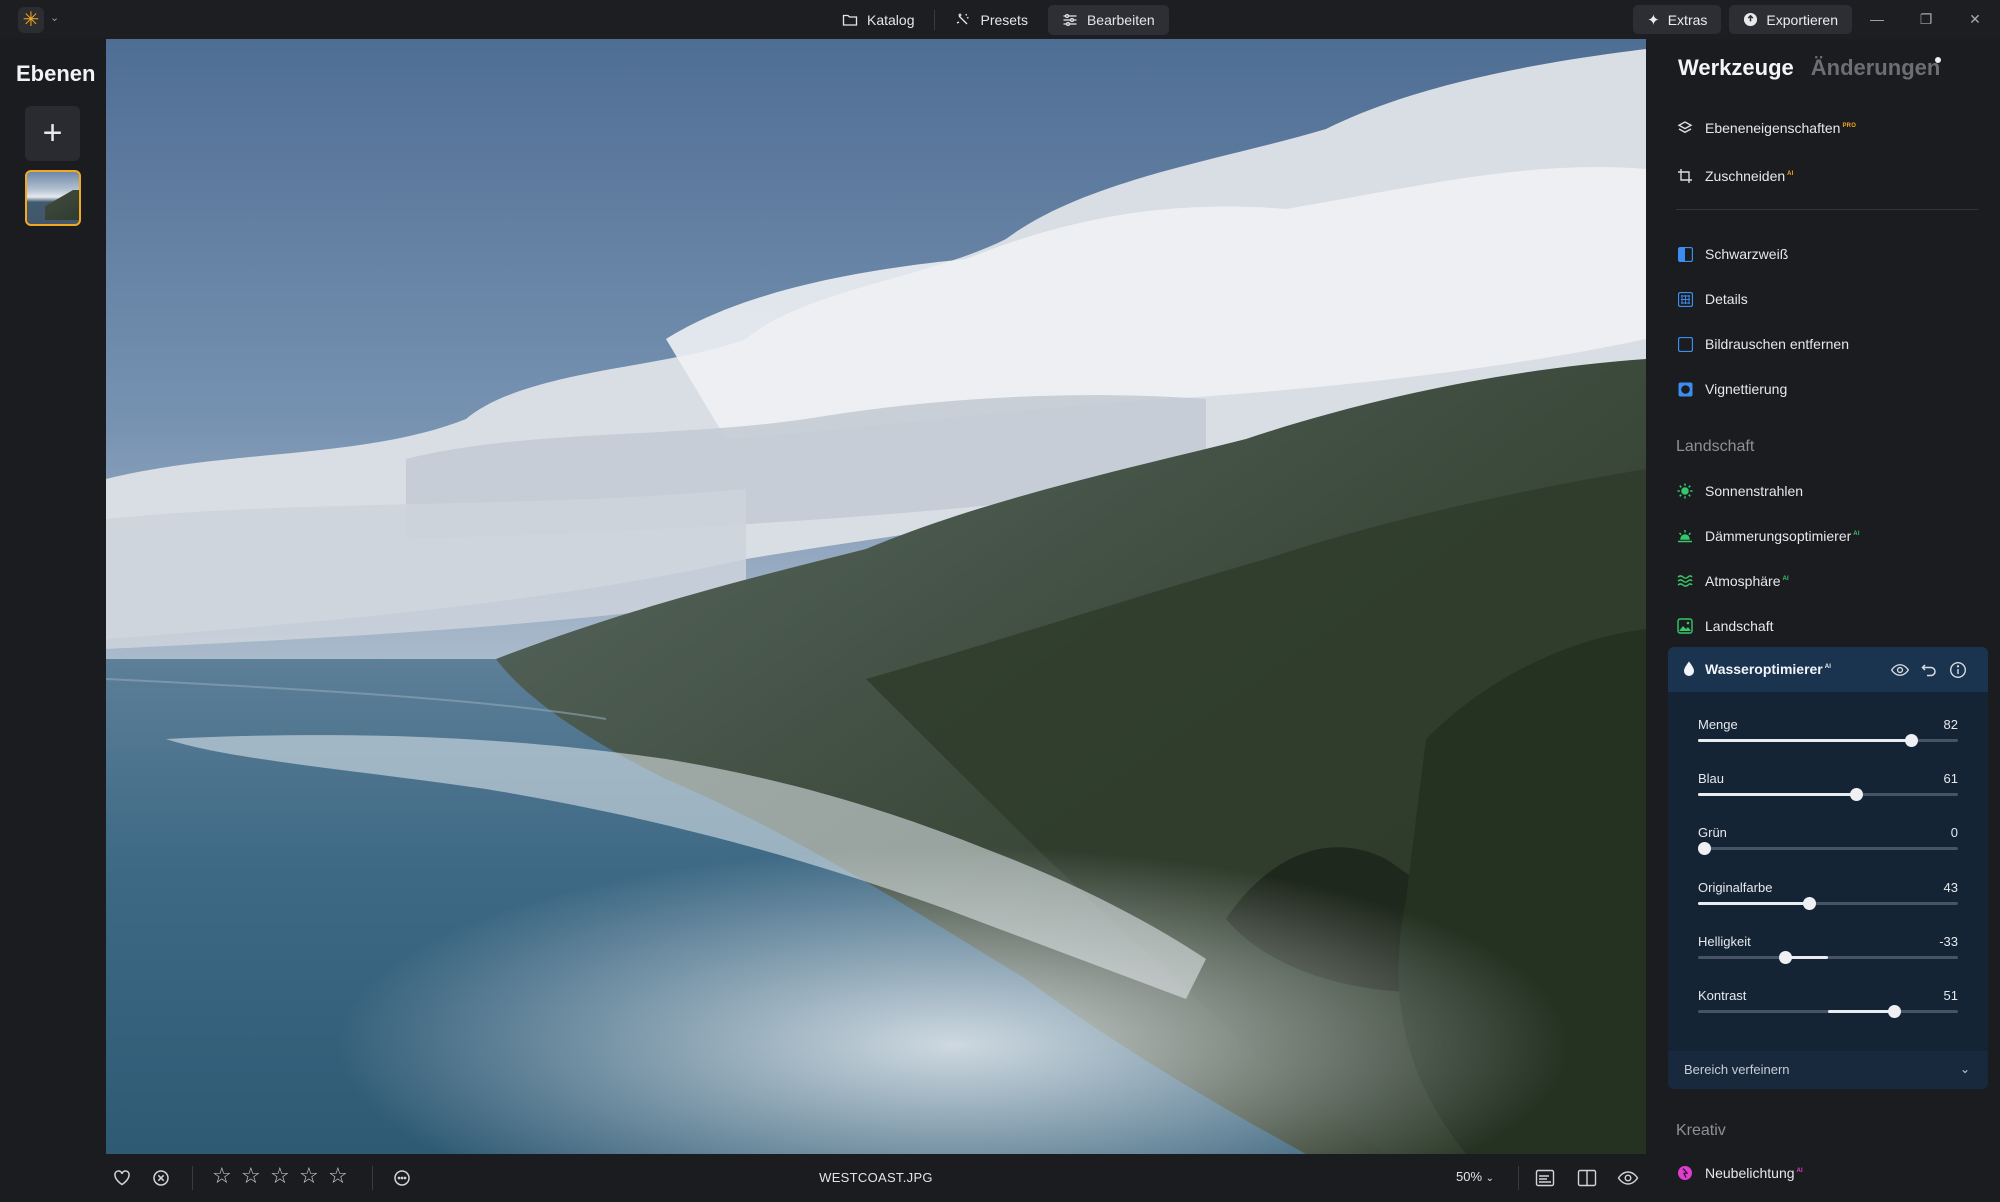  I want to click on slider-label: Grün, so click(1712, 832).